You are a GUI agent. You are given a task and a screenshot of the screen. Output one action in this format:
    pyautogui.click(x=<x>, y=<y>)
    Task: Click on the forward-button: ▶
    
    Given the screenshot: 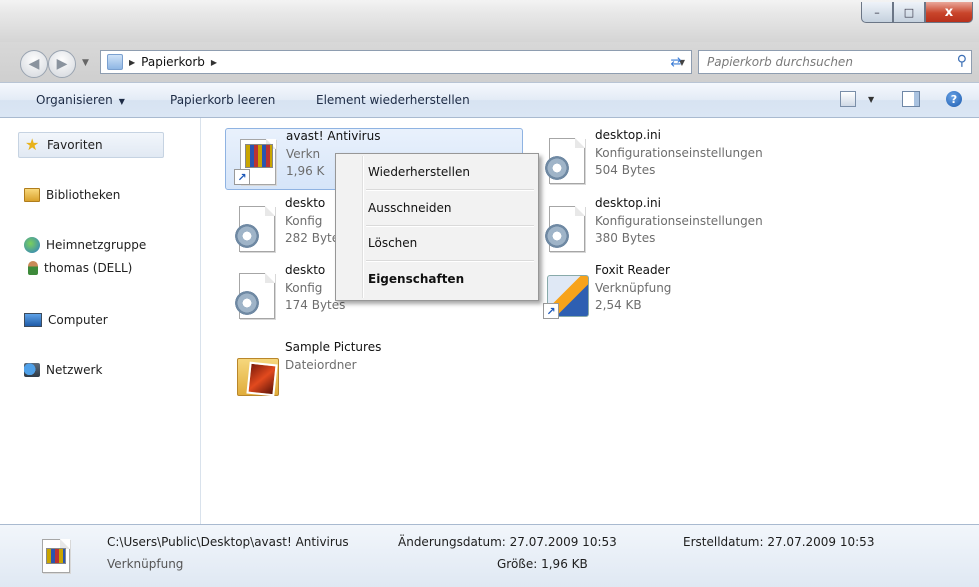 What is the action you would take?
    pyautogui.click(x=62, y=64)
    